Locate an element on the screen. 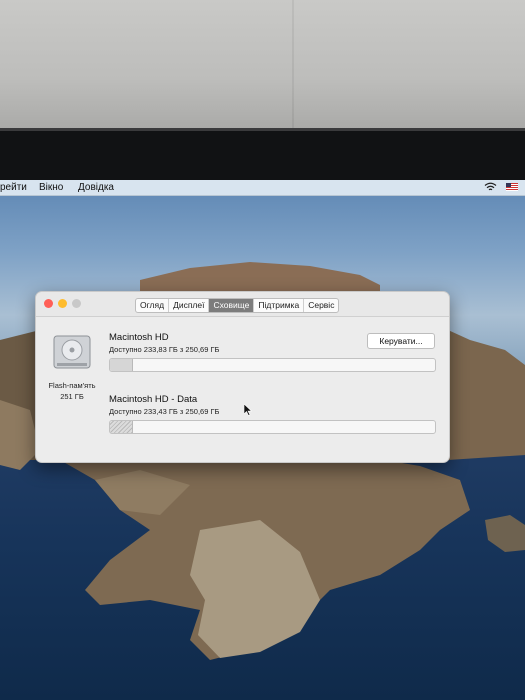 This screenshot has width=525, height=700. tab-storage: Сховище is located at coordinates (232, 305).